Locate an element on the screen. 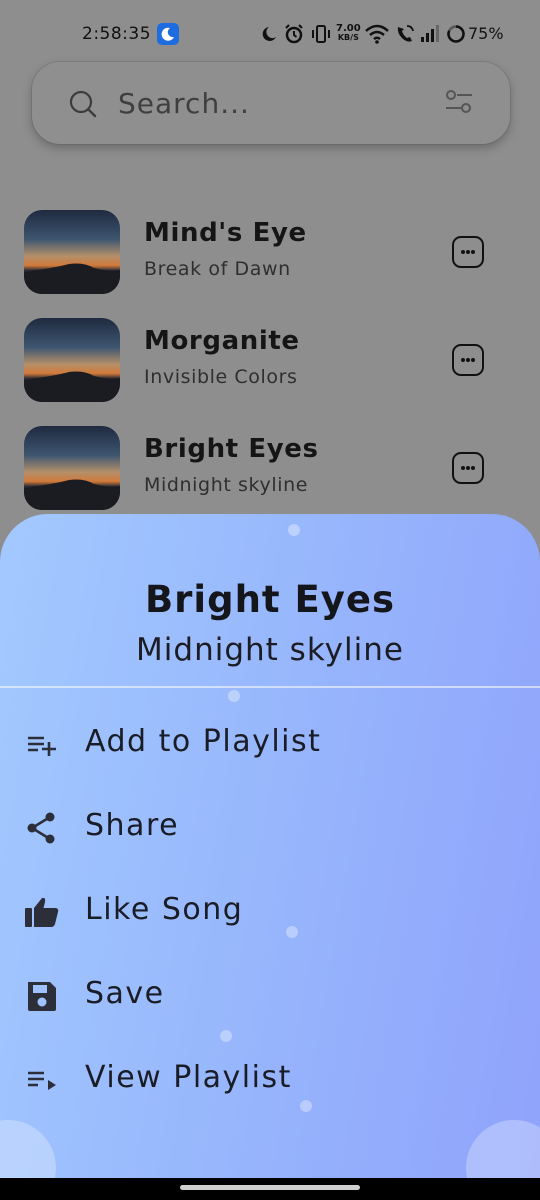 The height and width of the screenshot is (1200, 540). menu-item-add-to-playlist: Add to Playlist is located at coordinates (270, 743).